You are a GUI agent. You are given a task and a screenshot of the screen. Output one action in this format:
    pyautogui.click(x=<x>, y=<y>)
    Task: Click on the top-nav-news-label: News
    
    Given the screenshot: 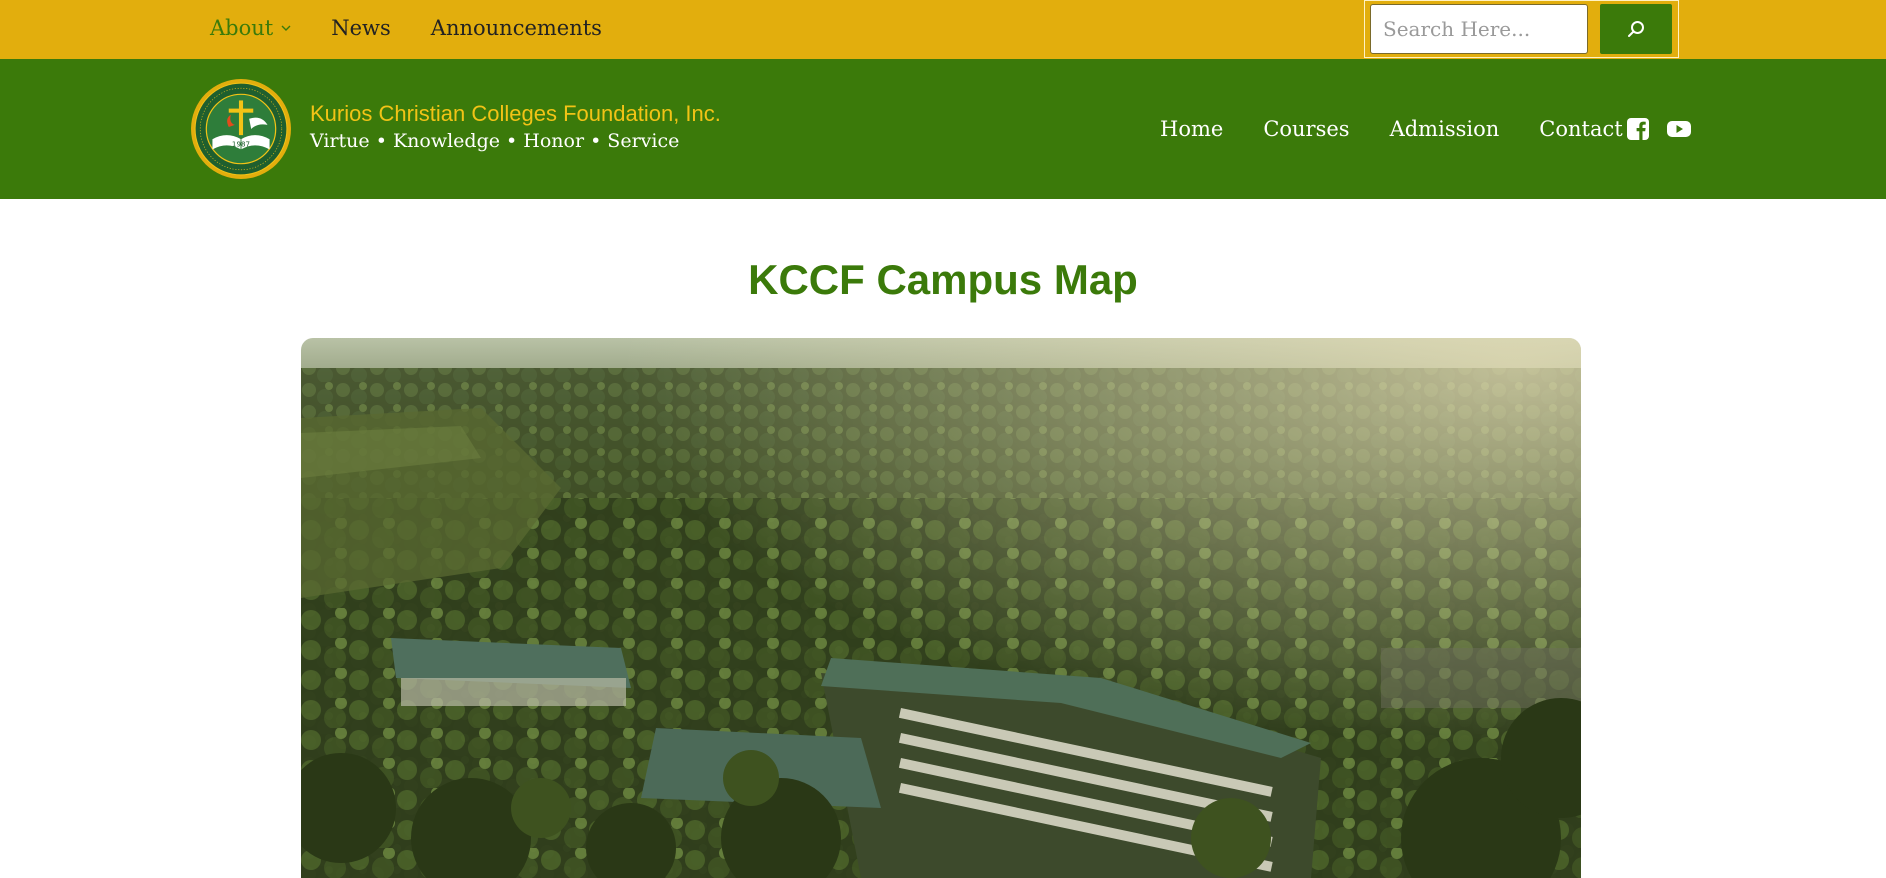 What is the action you would take?
    pyautogui.click(x=361, y=28)
    